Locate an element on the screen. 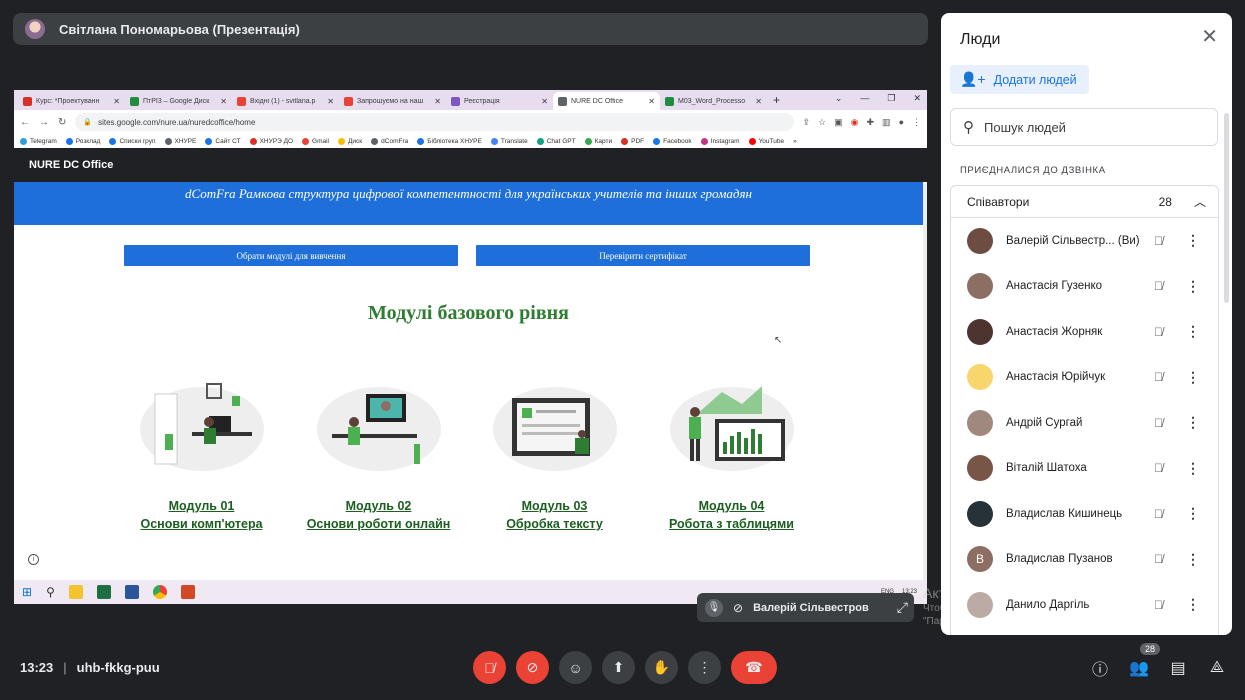 This screenshot has height=700, width=1245. panel-scrollbar is located at coordinates (1226, 208).